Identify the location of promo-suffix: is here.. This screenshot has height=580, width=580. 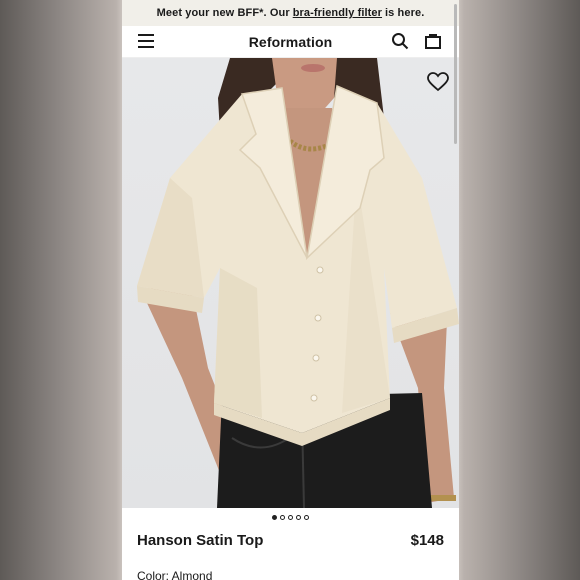
(405, 13).